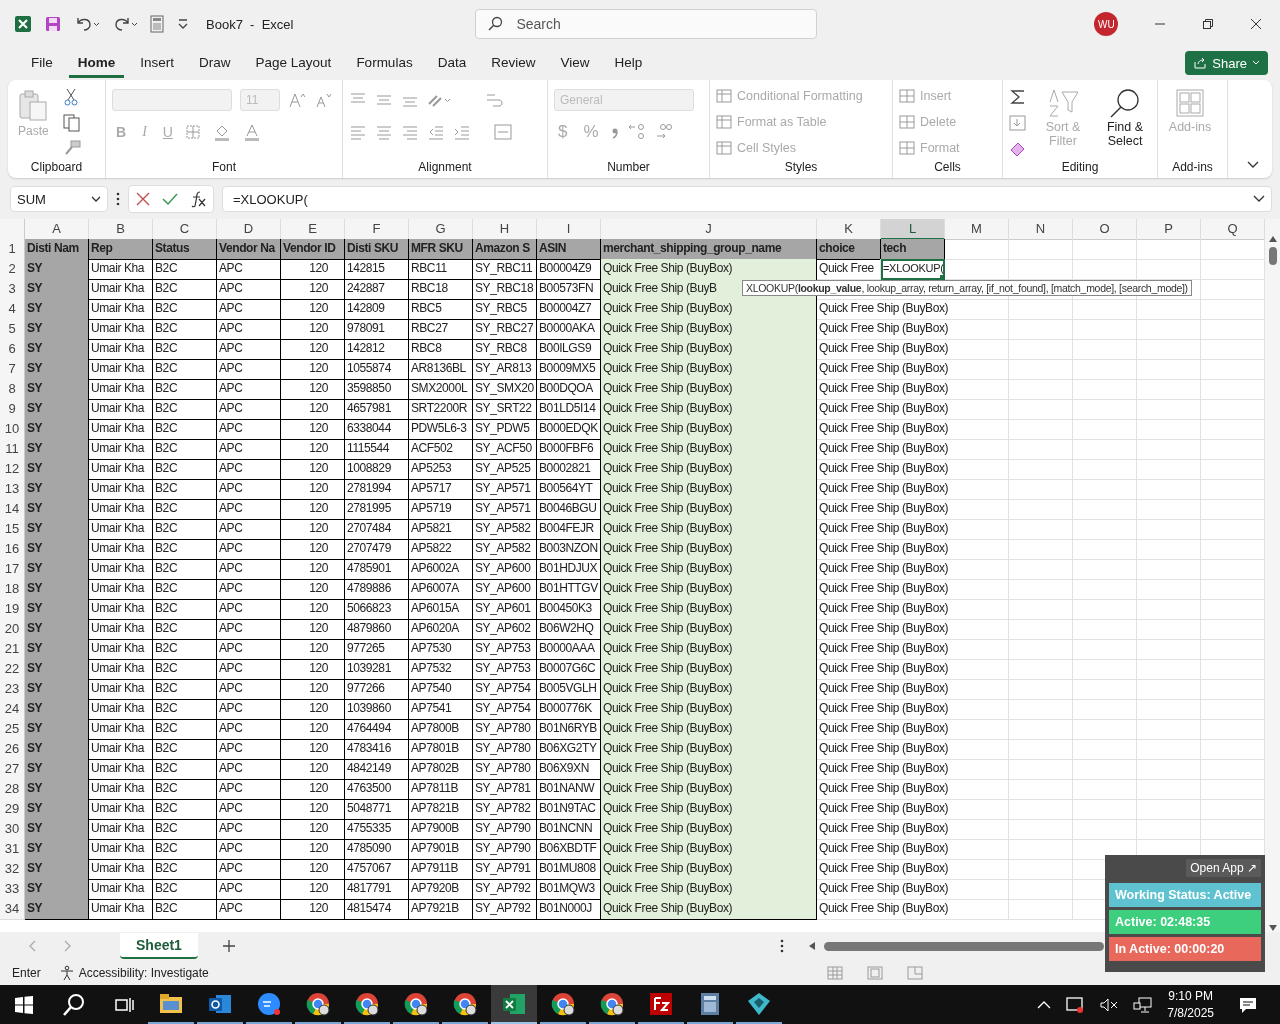  What do you see at coordinates (323, 100) in the screenshot?
I see `decrease-font-size-icon` at bounding box center [323, 100].